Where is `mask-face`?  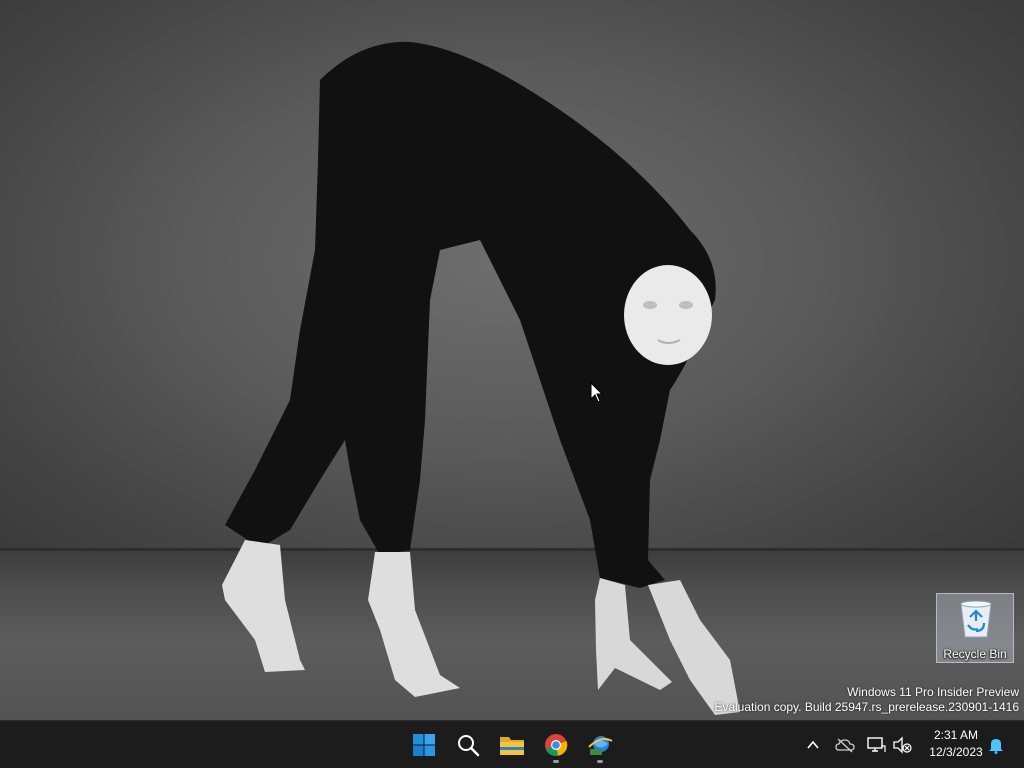 mask-face is located at coordinates (668, 315).